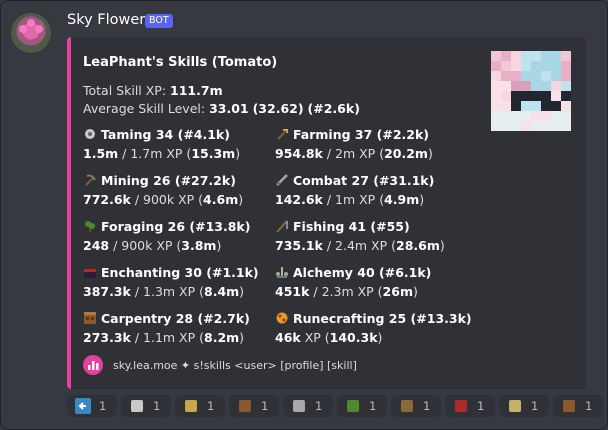  Describe the element at coordinates (362, 272) in the screenshot. I see `skill-name: Alchemy 40 (#6.1k)` at that location.